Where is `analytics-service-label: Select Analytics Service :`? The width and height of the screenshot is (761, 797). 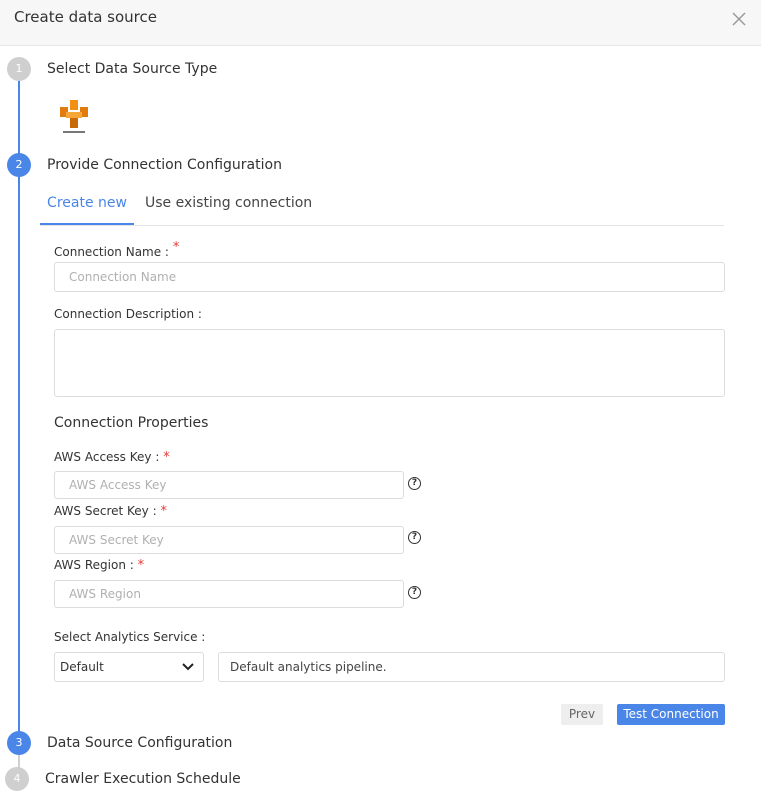
analytics-service-label: Select Analytics Service : is located at coordinates (130, 637).